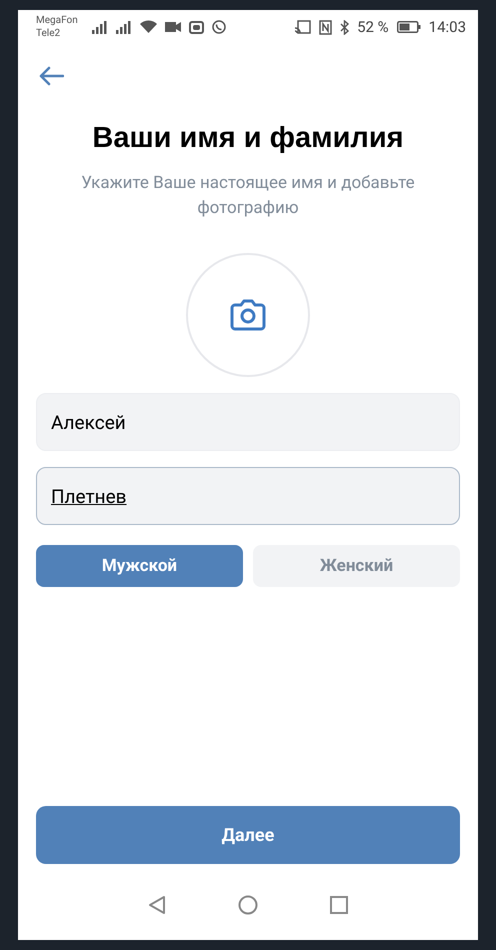 Image resolution: width=496 pixels, height=950 pixels. What do you see at coordinates (248, 138) in the screenshot?
I see `page-title: Ваши имя и фамилия` at bounding box center [248, 138].